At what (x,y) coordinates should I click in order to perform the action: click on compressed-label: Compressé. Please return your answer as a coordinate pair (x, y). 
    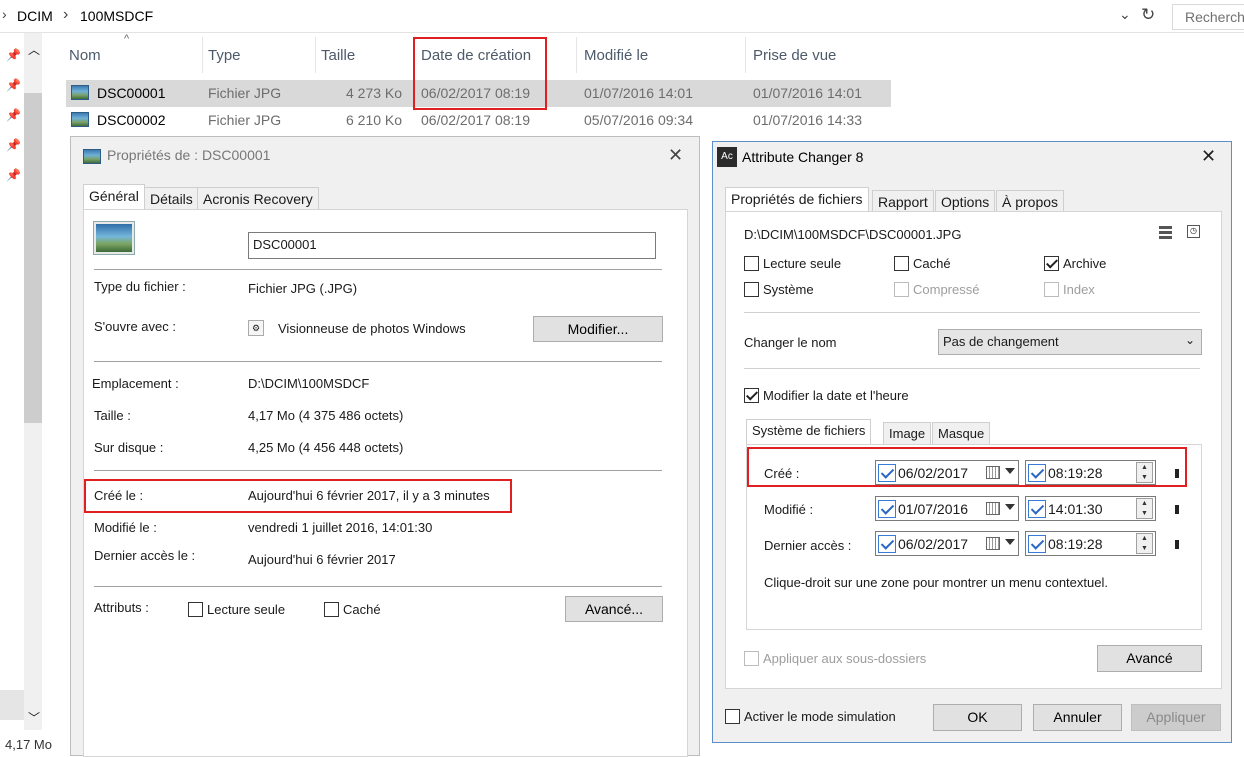
    Looking at the image, I should click on (946, 289).